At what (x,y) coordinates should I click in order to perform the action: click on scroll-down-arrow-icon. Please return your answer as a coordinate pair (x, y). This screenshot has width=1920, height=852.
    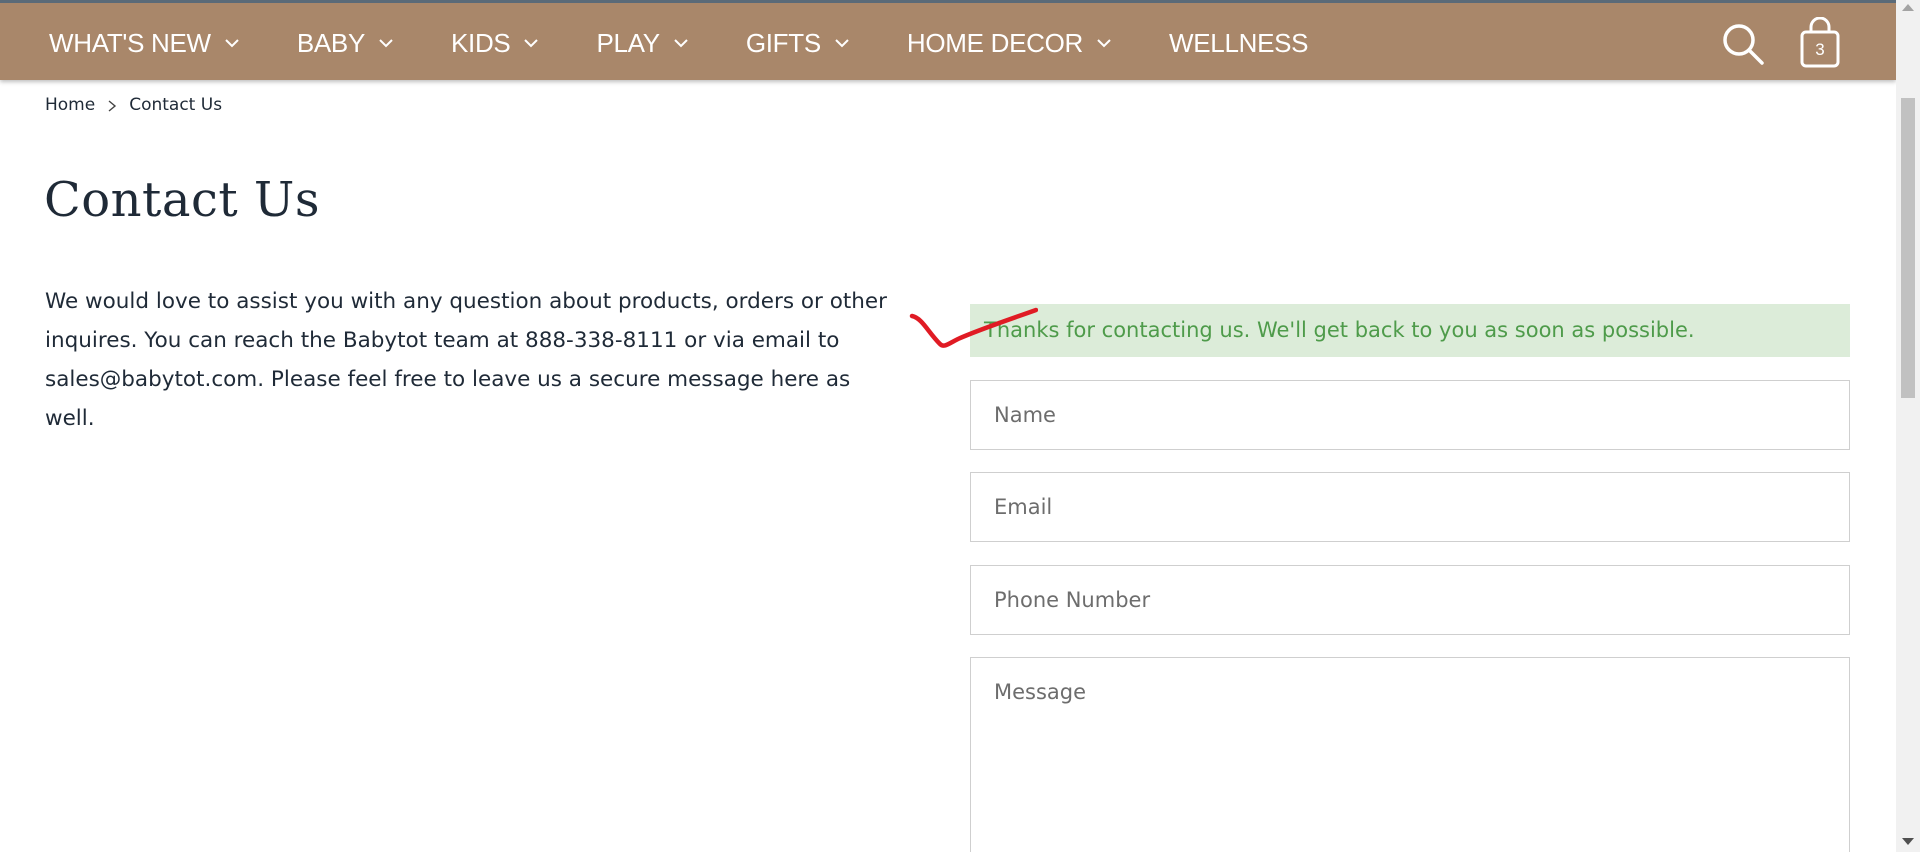
    Looking at the image, I should click on (1908, 841).